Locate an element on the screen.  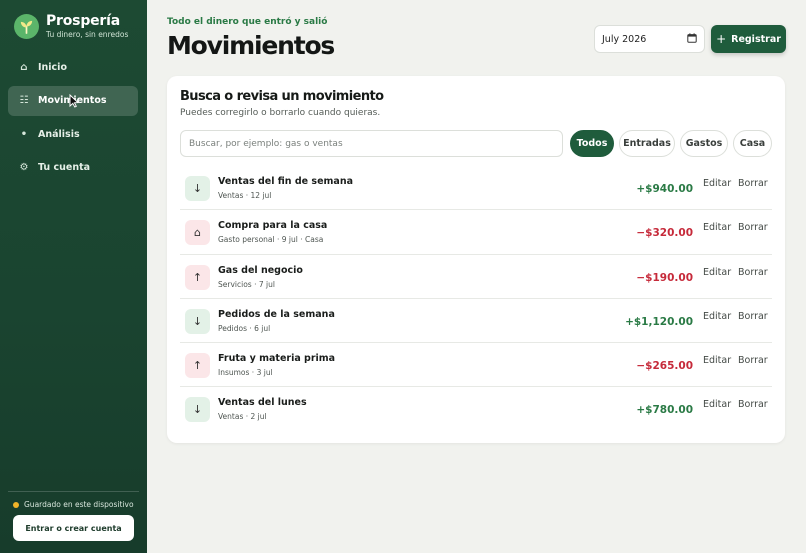
month-picker: July 2026 is located at coordinates (649, 39).